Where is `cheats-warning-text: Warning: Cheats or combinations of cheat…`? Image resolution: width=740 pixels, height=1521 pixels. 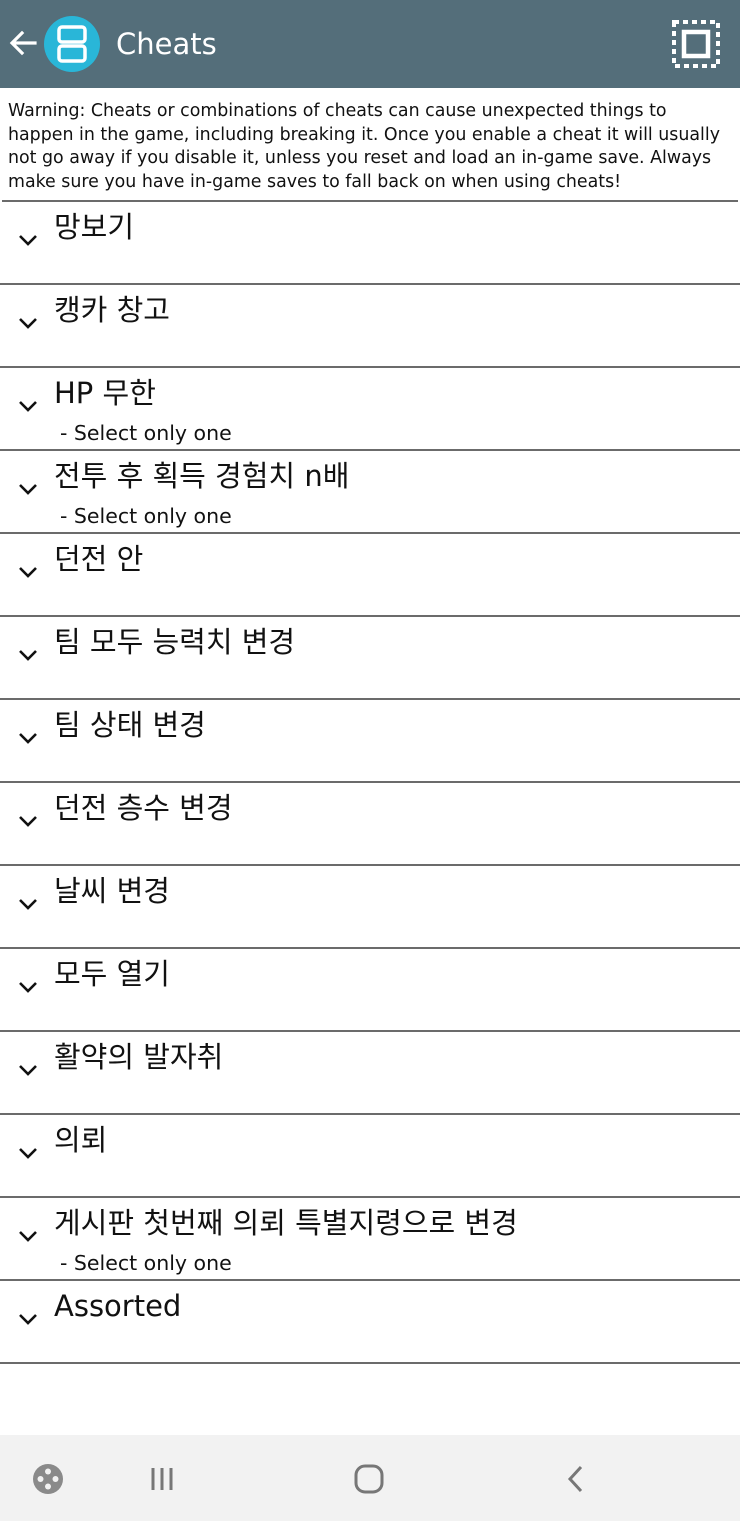 cheats-warning-text: Warning: Cheats or combinations of cheat… is located at coordinates (364, 146).